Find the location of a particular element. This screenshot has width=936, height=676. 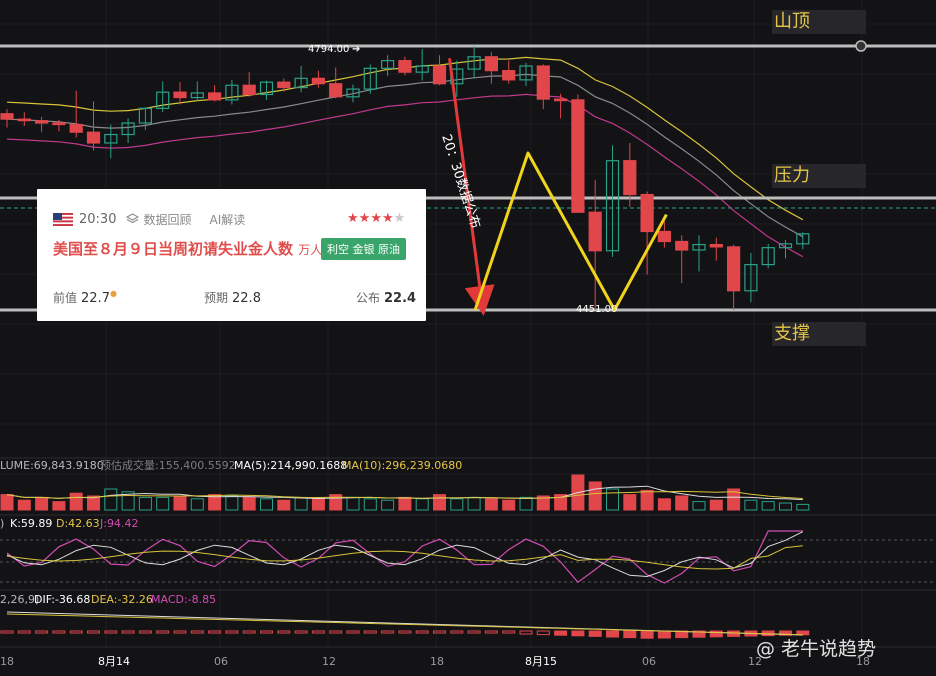

event-header: 20:30 数据回顾 AI解读 is located at coordinates (149, 219).